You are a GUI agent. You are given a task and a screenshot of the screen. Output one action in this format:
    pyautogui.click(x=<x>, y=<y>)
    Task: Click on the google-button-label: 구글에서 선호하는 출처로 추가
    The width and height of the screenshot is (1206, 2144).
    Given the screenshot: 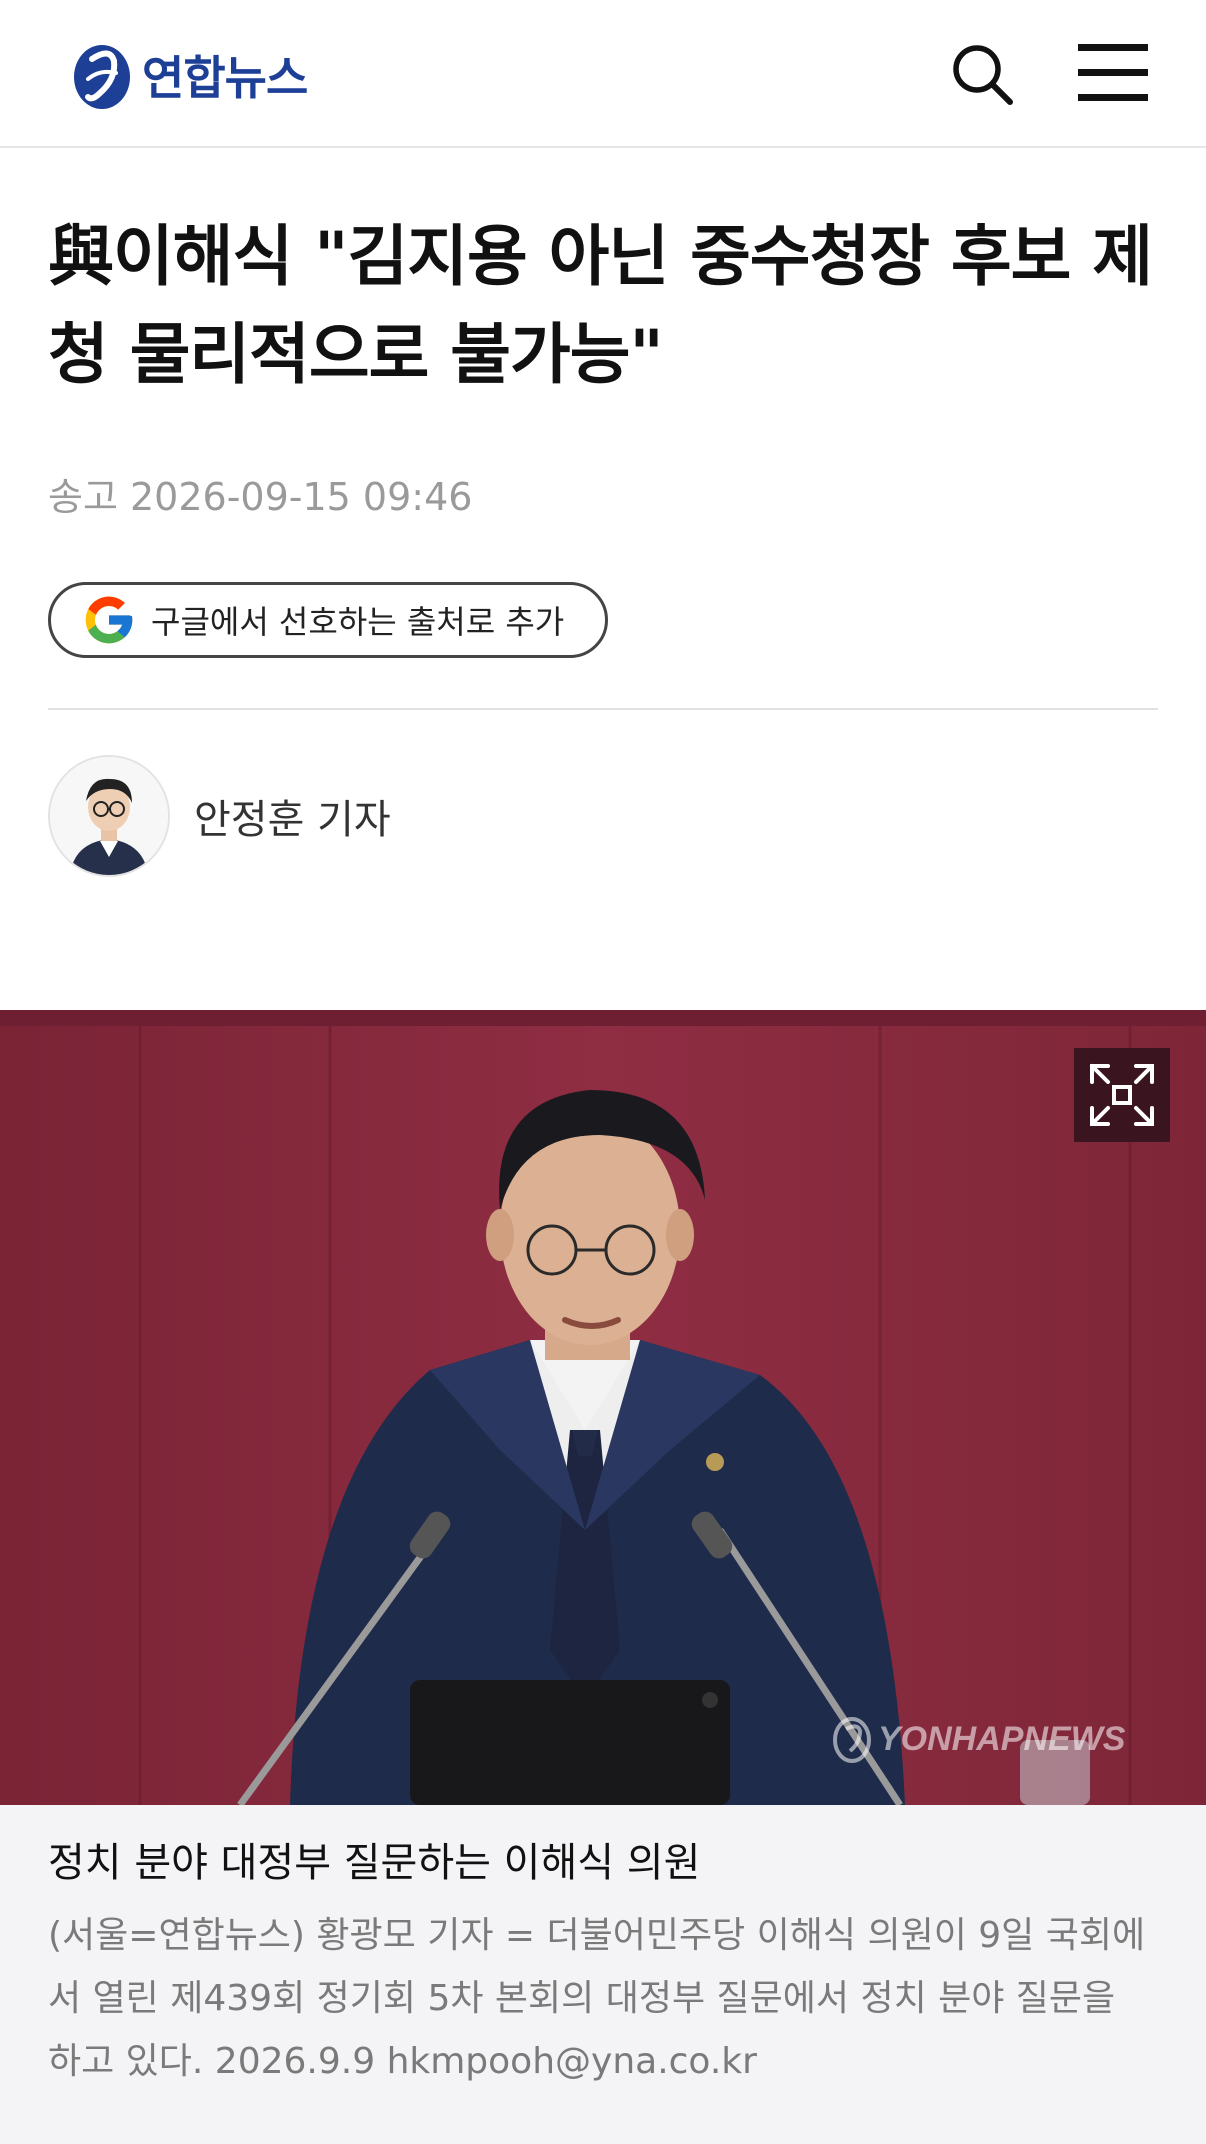 What is the action you would take?
    pyautogui.click(x=358, y=622)
    